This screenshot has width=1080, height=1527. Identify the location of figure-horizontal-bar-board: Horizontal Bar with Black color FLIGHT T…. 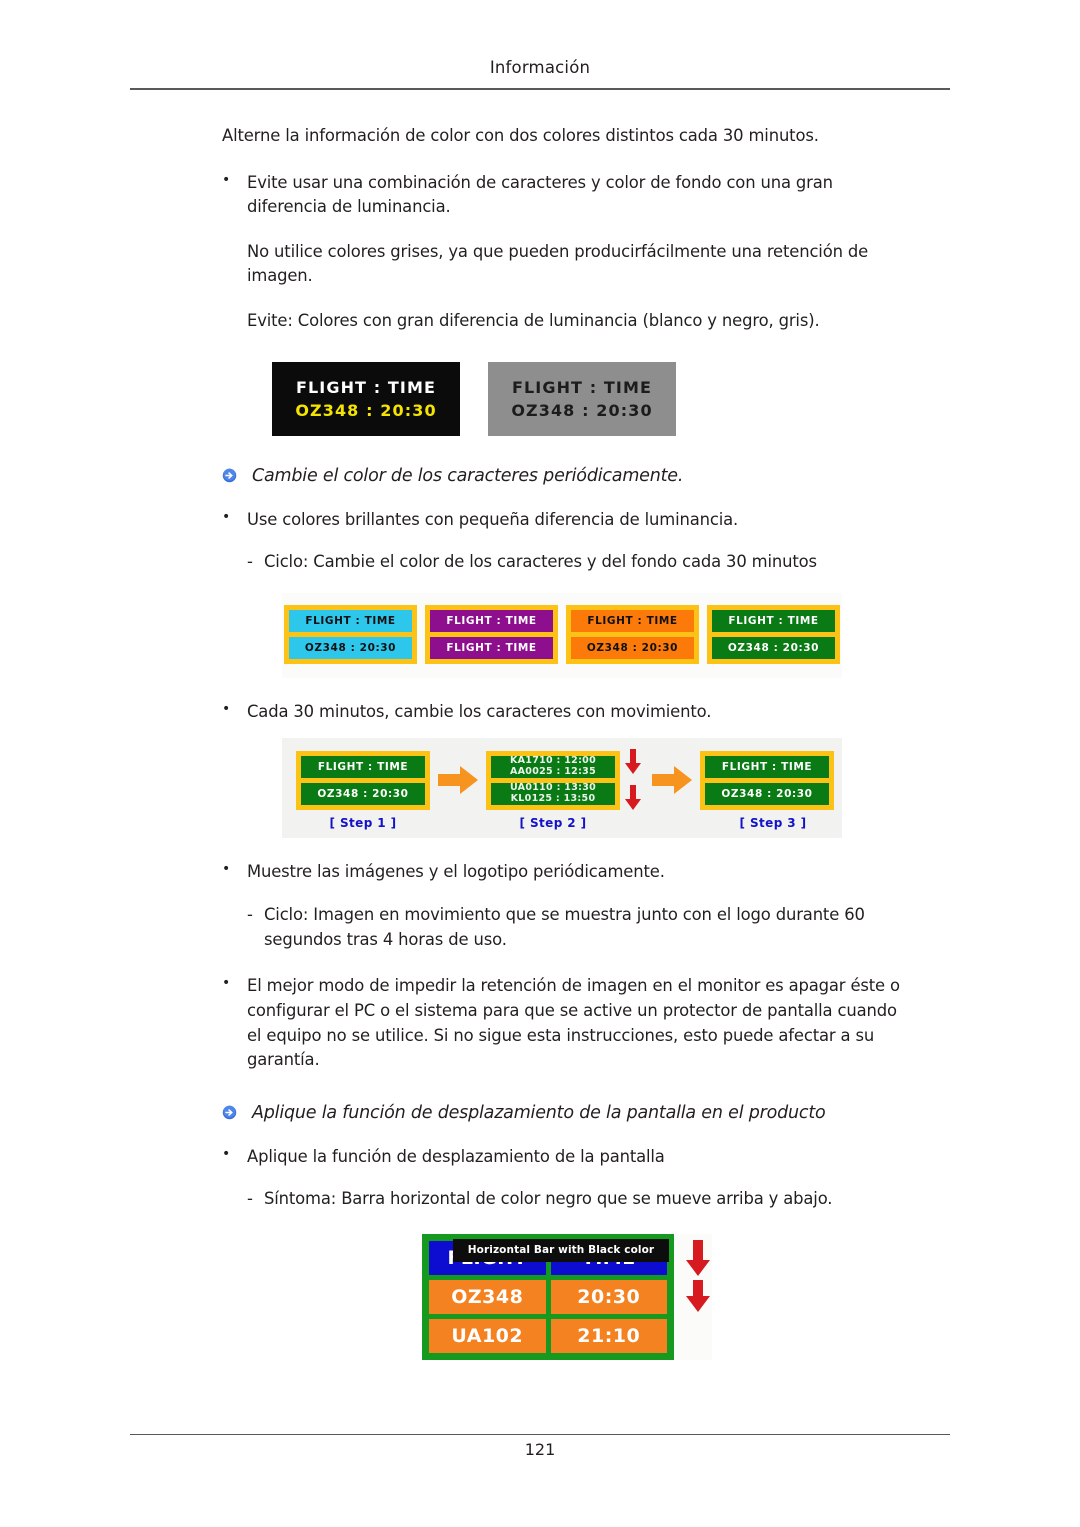
(567, 1296).